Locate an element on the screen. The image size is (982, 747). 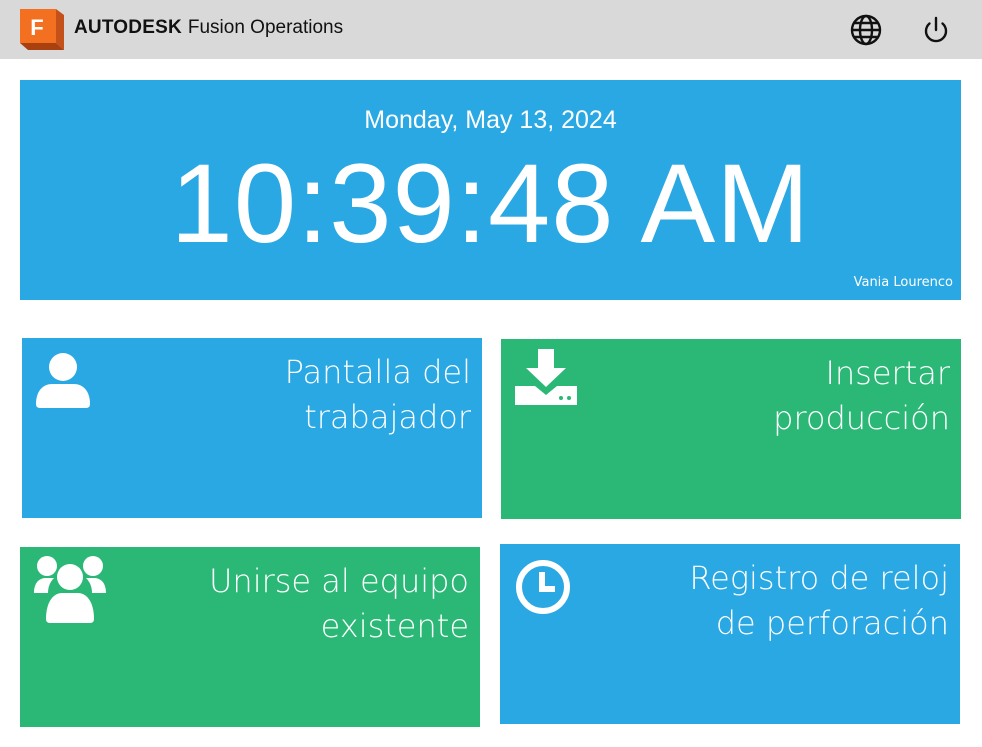
tile-label-line: de perforación is located at coordinates (832, 623).